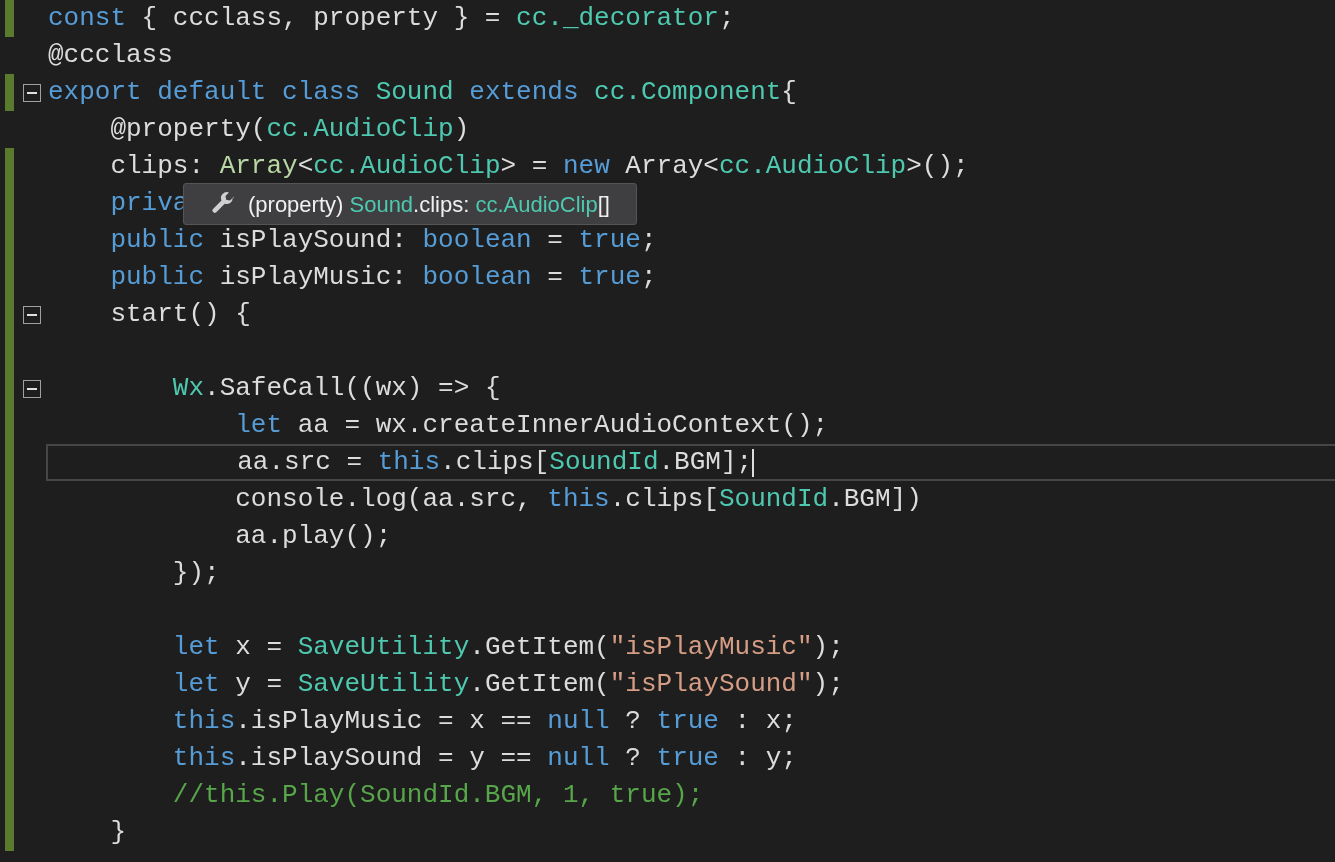  What do you see at coordinates (422, 92) in the screenshot?
I see `code-line: export default class Sound extends cc.Component{` at bounding box center [422, 92].